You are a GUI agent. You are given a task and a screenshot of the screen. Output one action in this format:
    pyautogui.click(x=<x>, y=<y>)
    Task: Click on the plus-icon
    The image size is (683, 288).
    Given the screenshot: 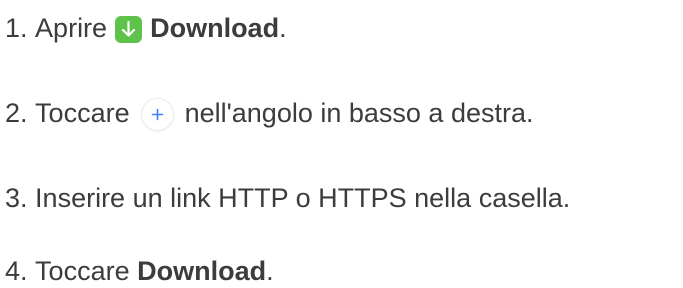 What is the action you would take?
    pyautogui.click(x=157, y=114)
    